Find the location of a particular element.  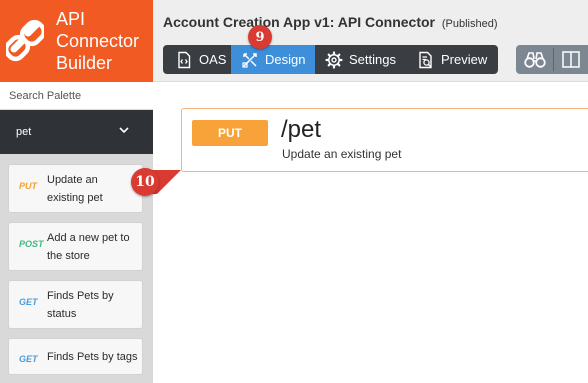

palette-filter-value: pet is located at coordinates (24, 132).